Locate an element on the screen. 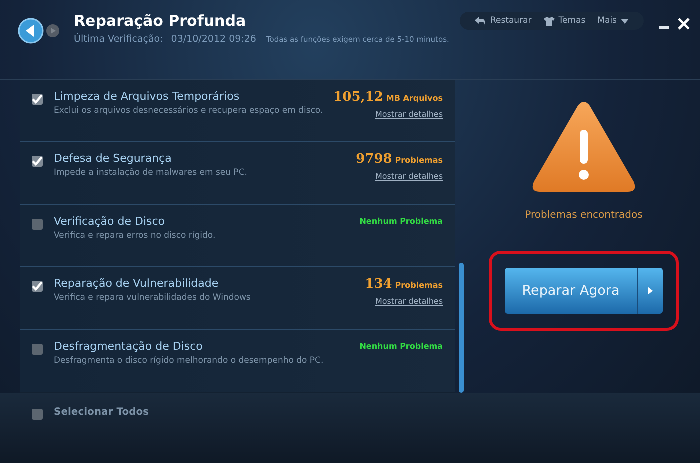 Image resolution: width=700 pixels, height=463 pixels. result-count: 105,12 is located at coordinates (359, 97).